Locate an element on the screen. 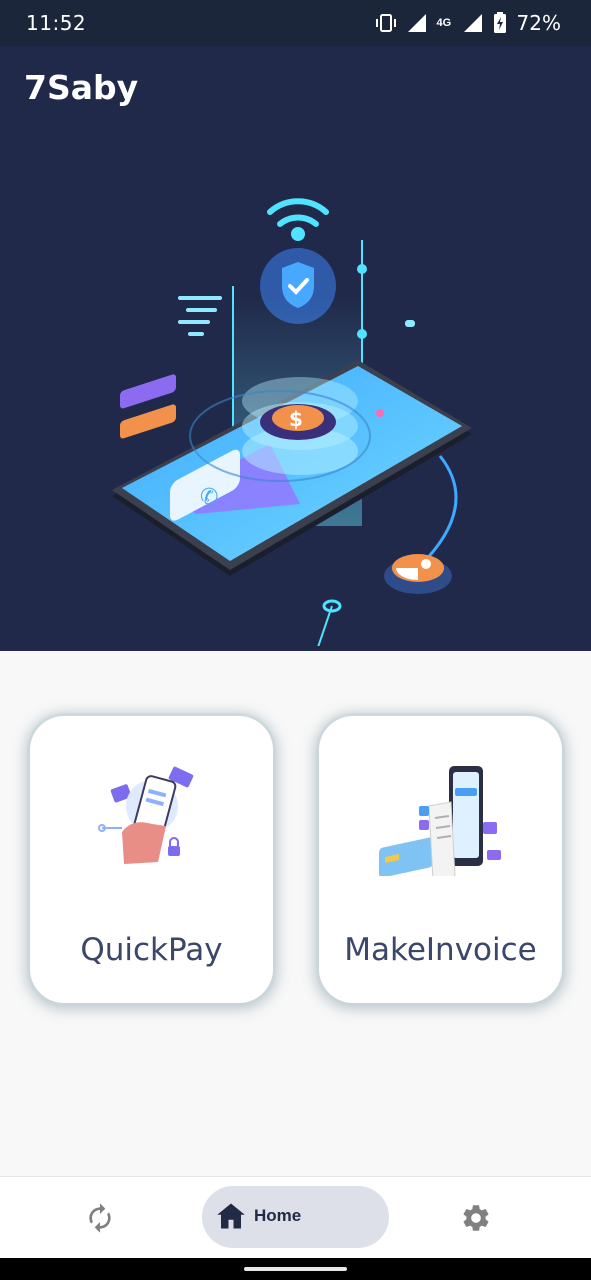 Image resolution: width=591 pixels, height=1280 pixels. status-icons: 4G 72% is located at coordinates (468, 23).